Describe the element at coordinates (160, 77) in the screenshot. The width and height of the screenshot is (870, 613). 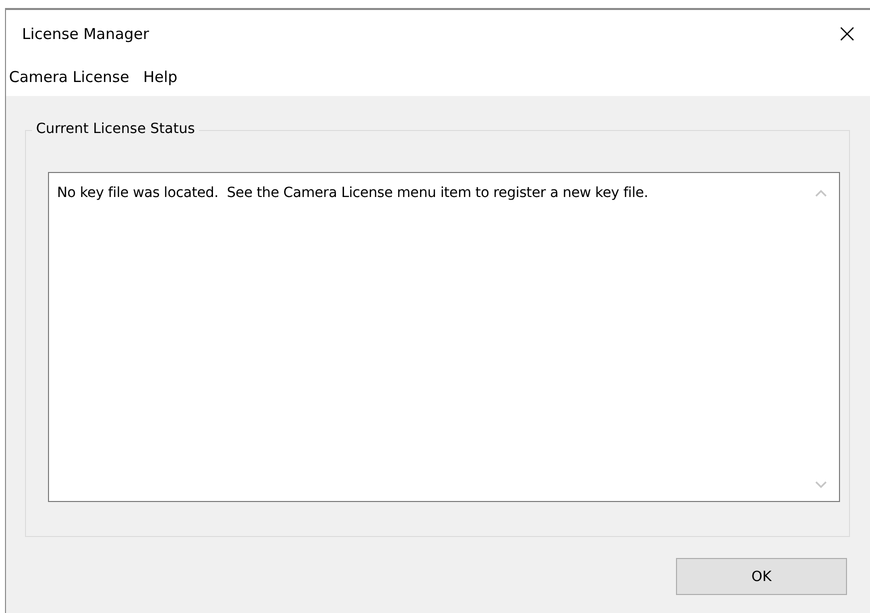
I see `menu-item: Help` at that location.